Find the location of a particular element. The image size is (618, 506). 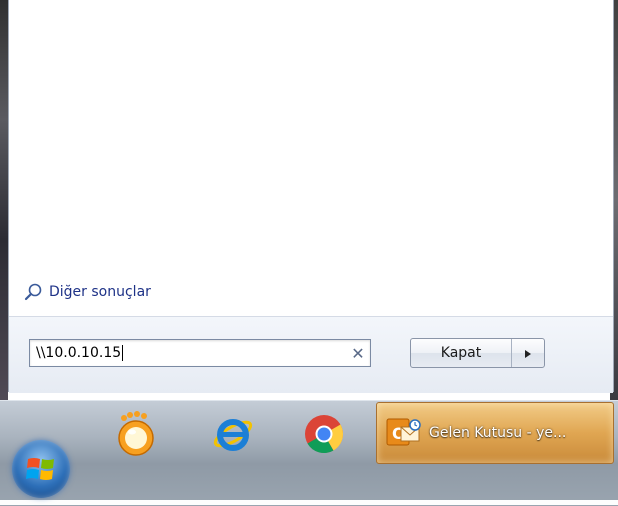

taskbar-bottom-strip is located at coordinates (309, 502).